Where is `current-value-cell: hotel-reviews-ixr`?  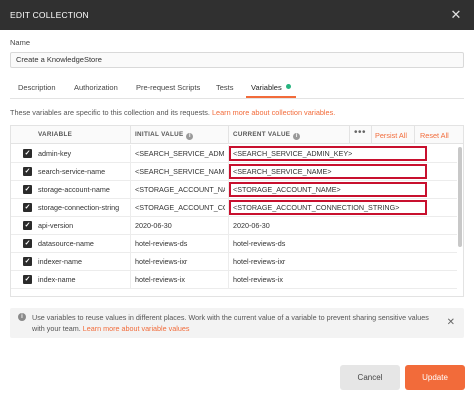 current-value-cell: hotel-reviews-ixr is located at coordinates (328, 261).